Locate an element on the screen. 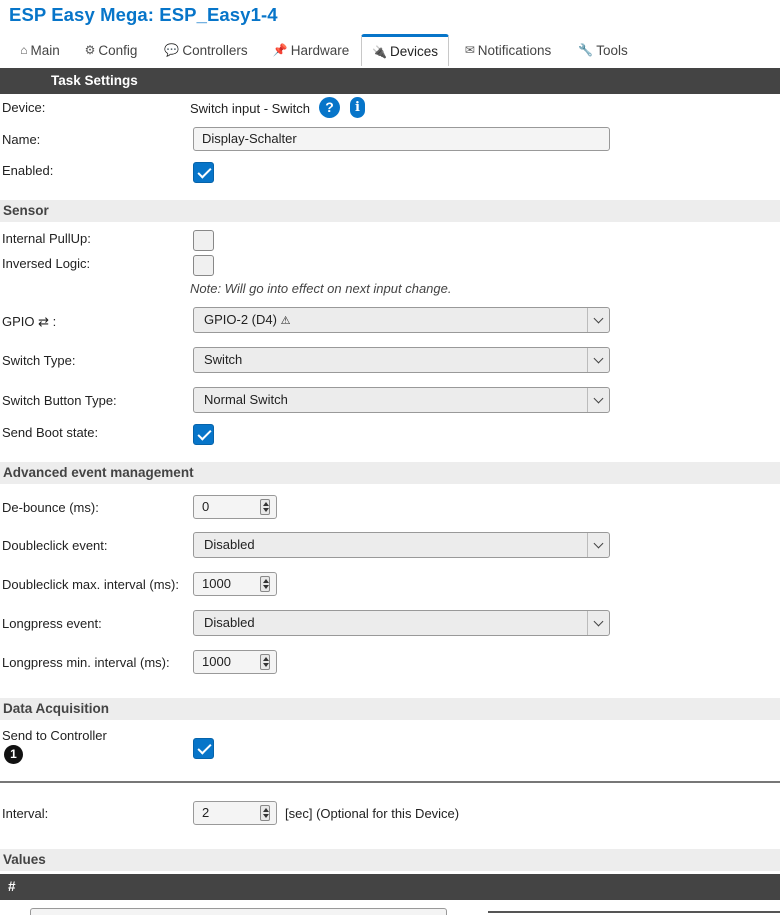 The image size is (780, 915). button-type-value: Normal Switch is located at coordinates (246, 399).